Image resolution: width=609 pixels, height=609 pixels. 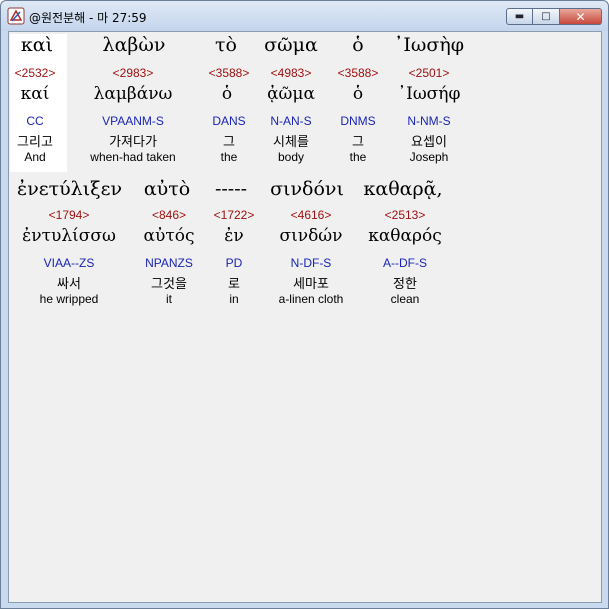 I want to click on strongs-number: <2532>, so click(x=42, y=73).